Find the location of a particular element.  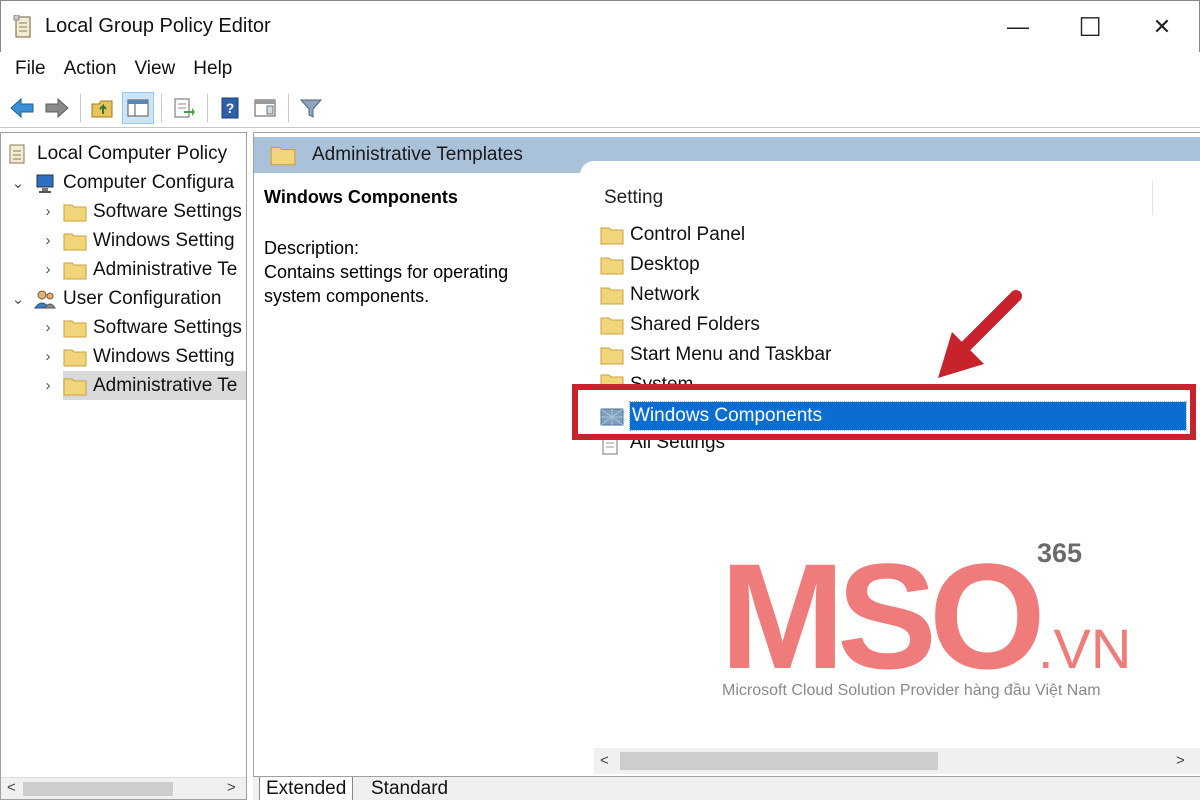

close-button: ✕ is located at coordinates (1162, 27).